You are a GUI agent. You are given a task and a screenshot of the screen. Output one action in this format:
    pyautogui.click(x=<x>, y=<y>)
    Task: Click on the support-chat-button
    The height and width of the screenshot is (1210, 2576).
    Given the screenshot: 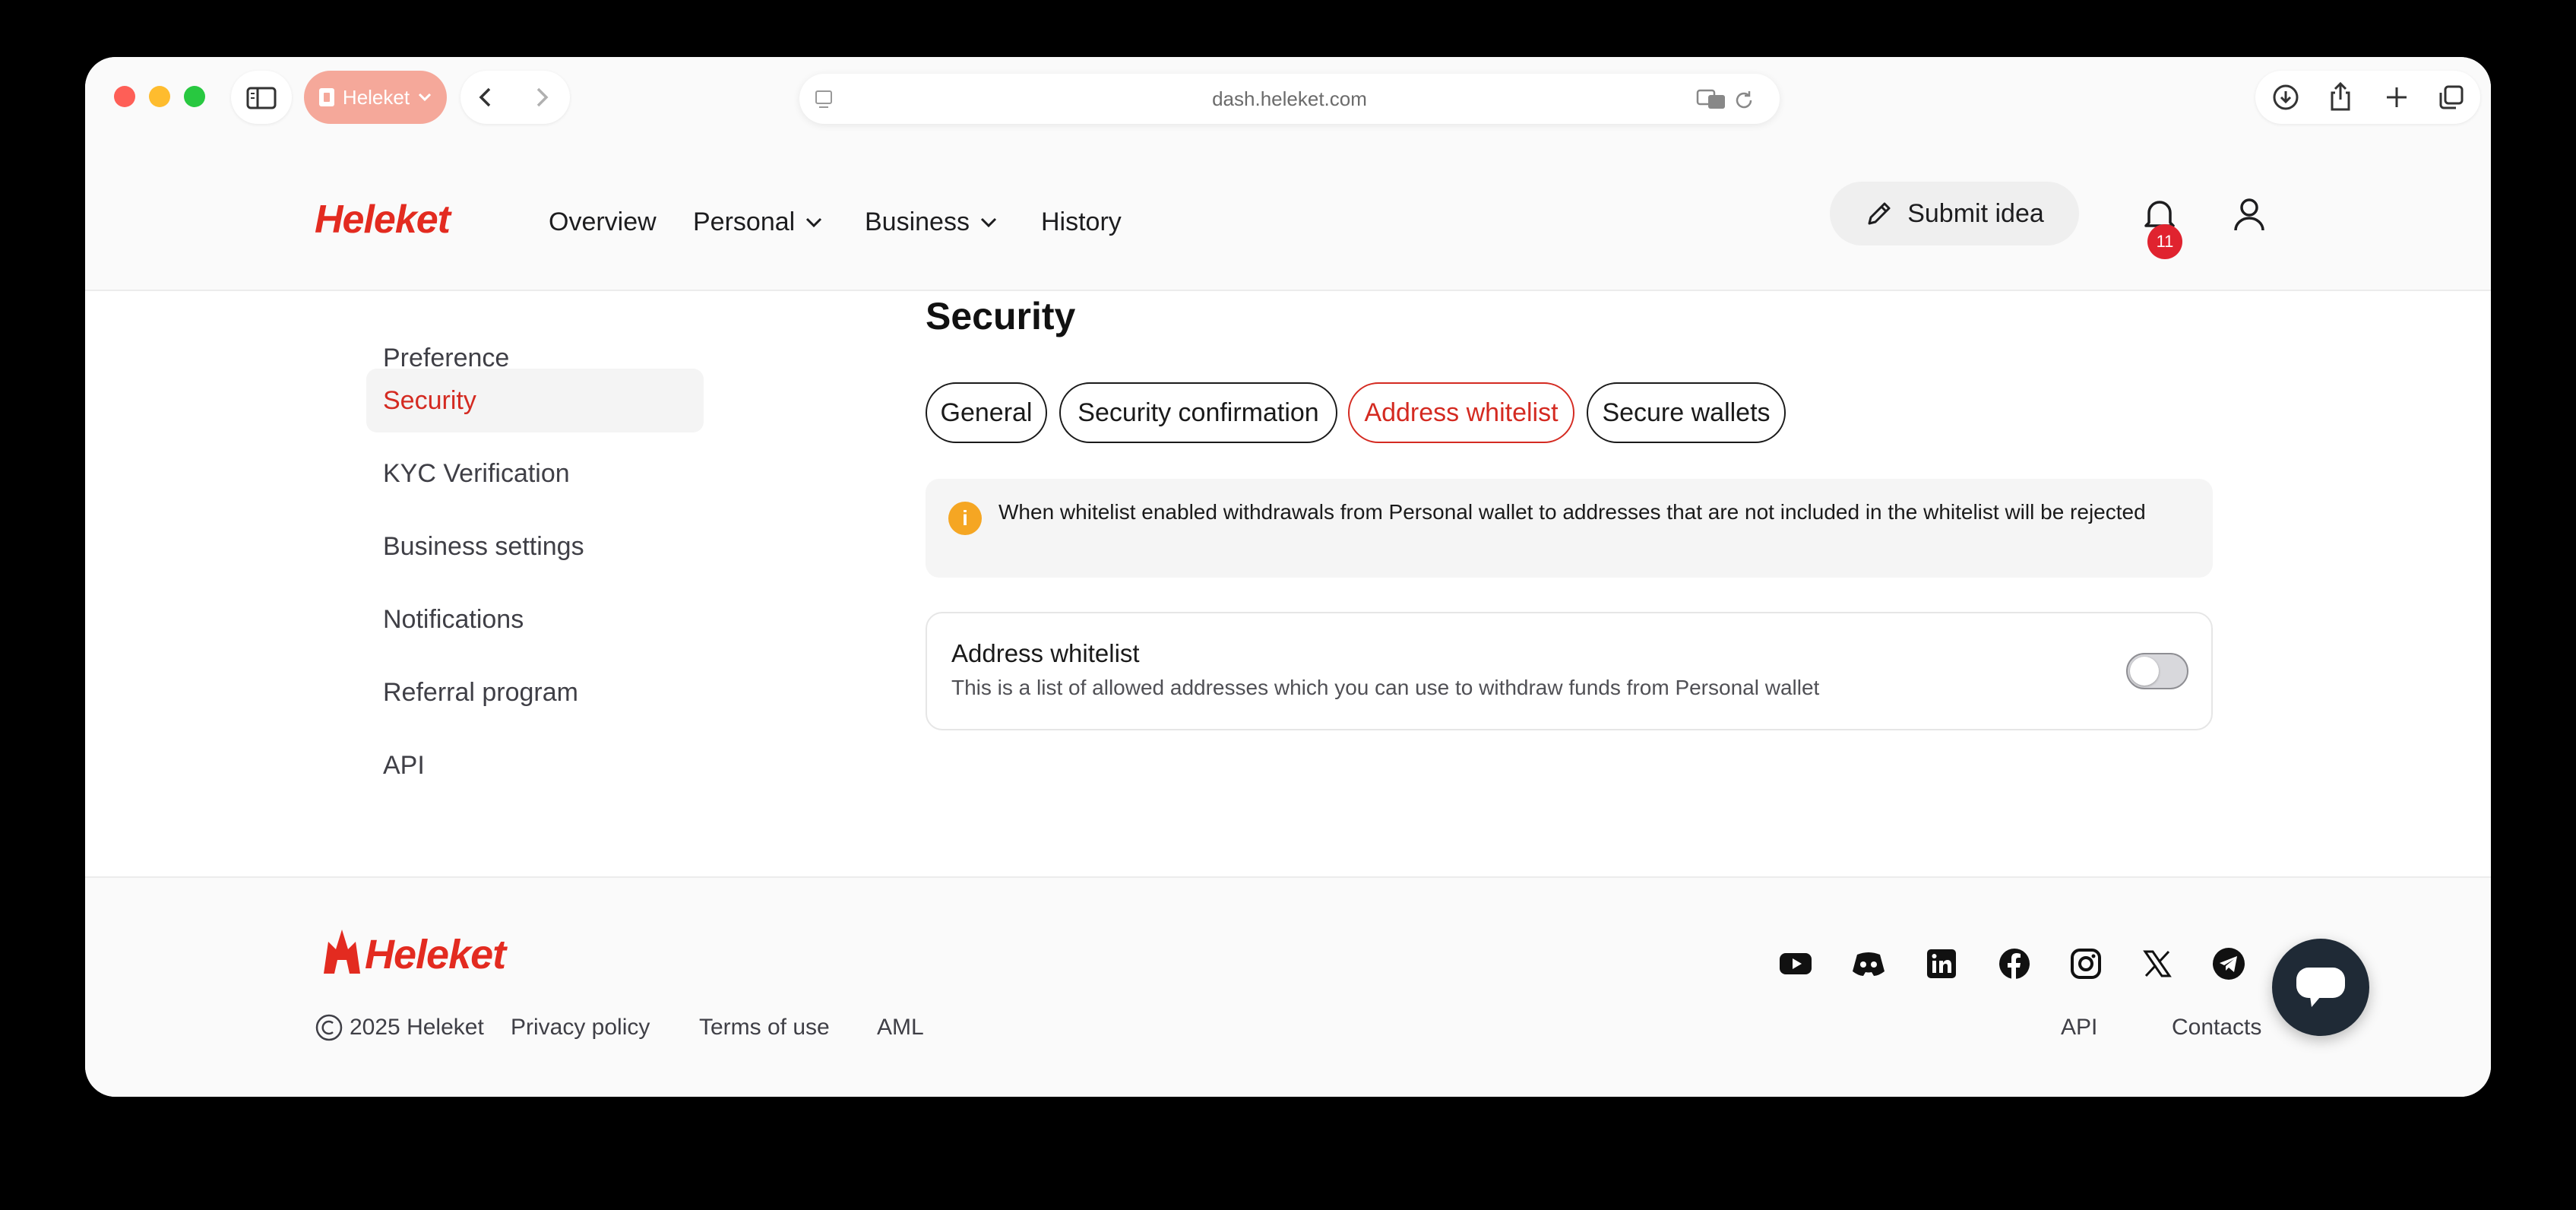 What is the action you would take?
    pyautogui.click(x=2320, y=988)
    